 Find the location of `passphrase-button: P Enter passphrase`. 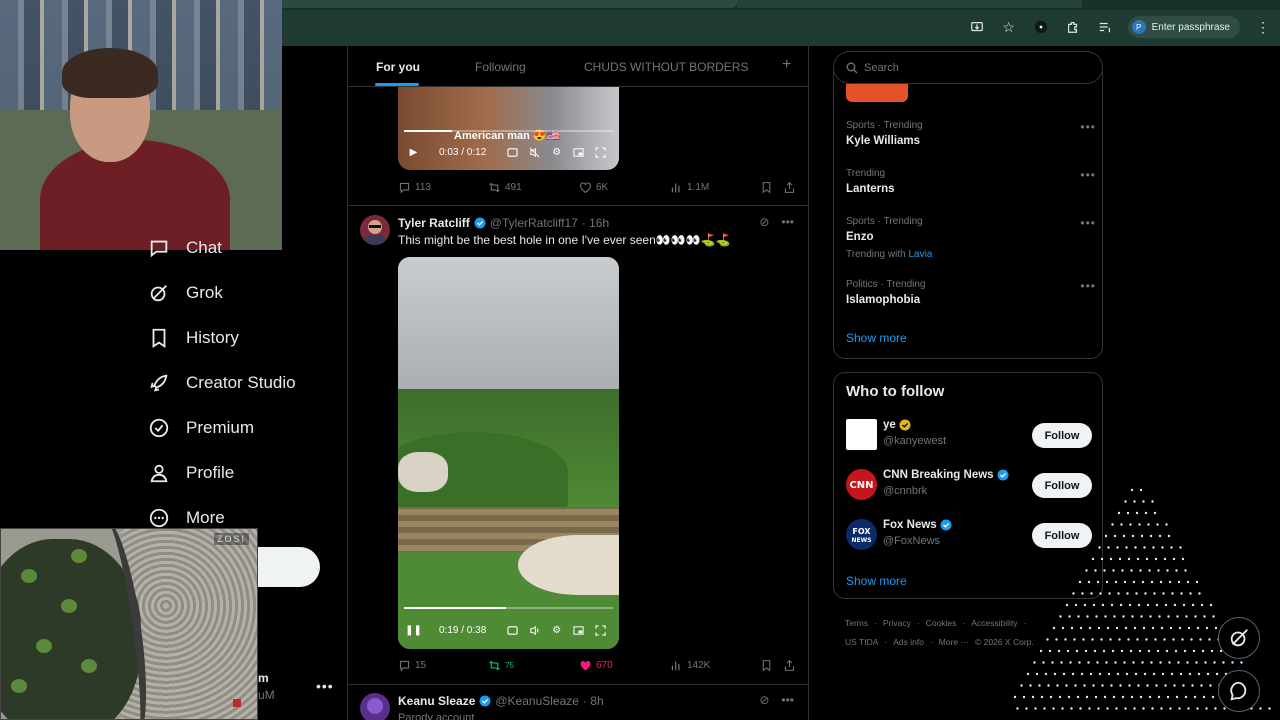

passphrase-button: P Enter passphrase is located at coordinates (1183, 27).